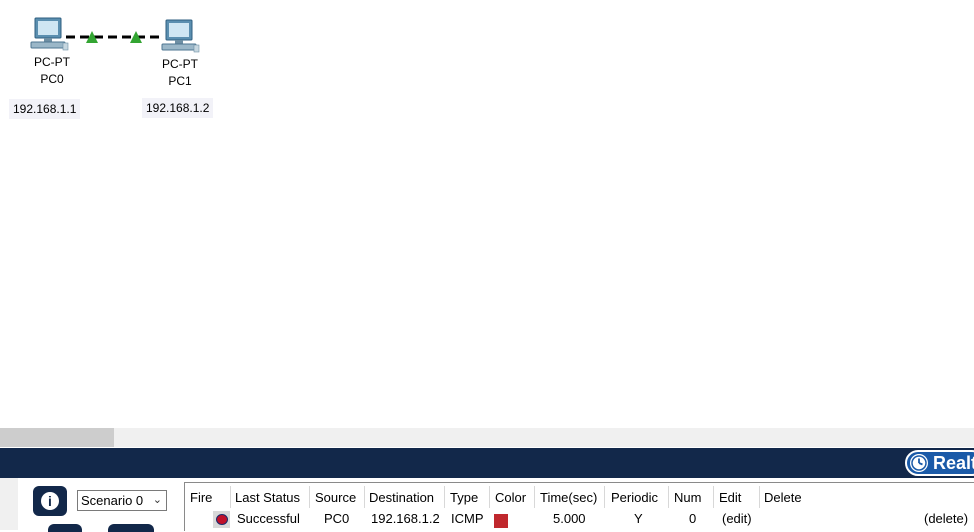 This screenshot has width=974, height=532. What do you see at coordinates (919, 463) in the screenshot?
I see `clock-icon` at bounding box center [919, 463].